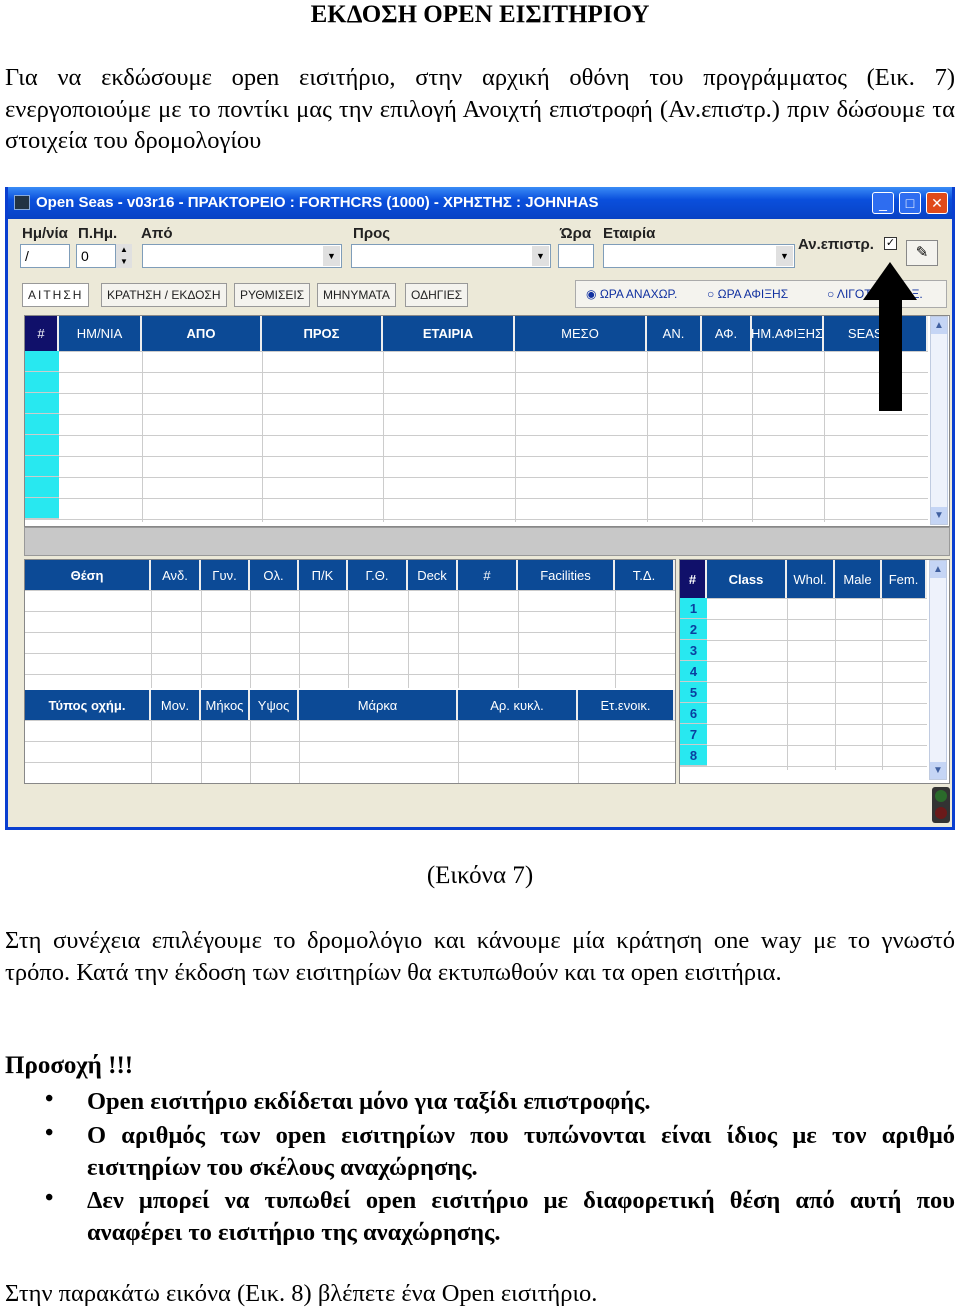  I want to click on to-label: Προς, so click(372, 233).